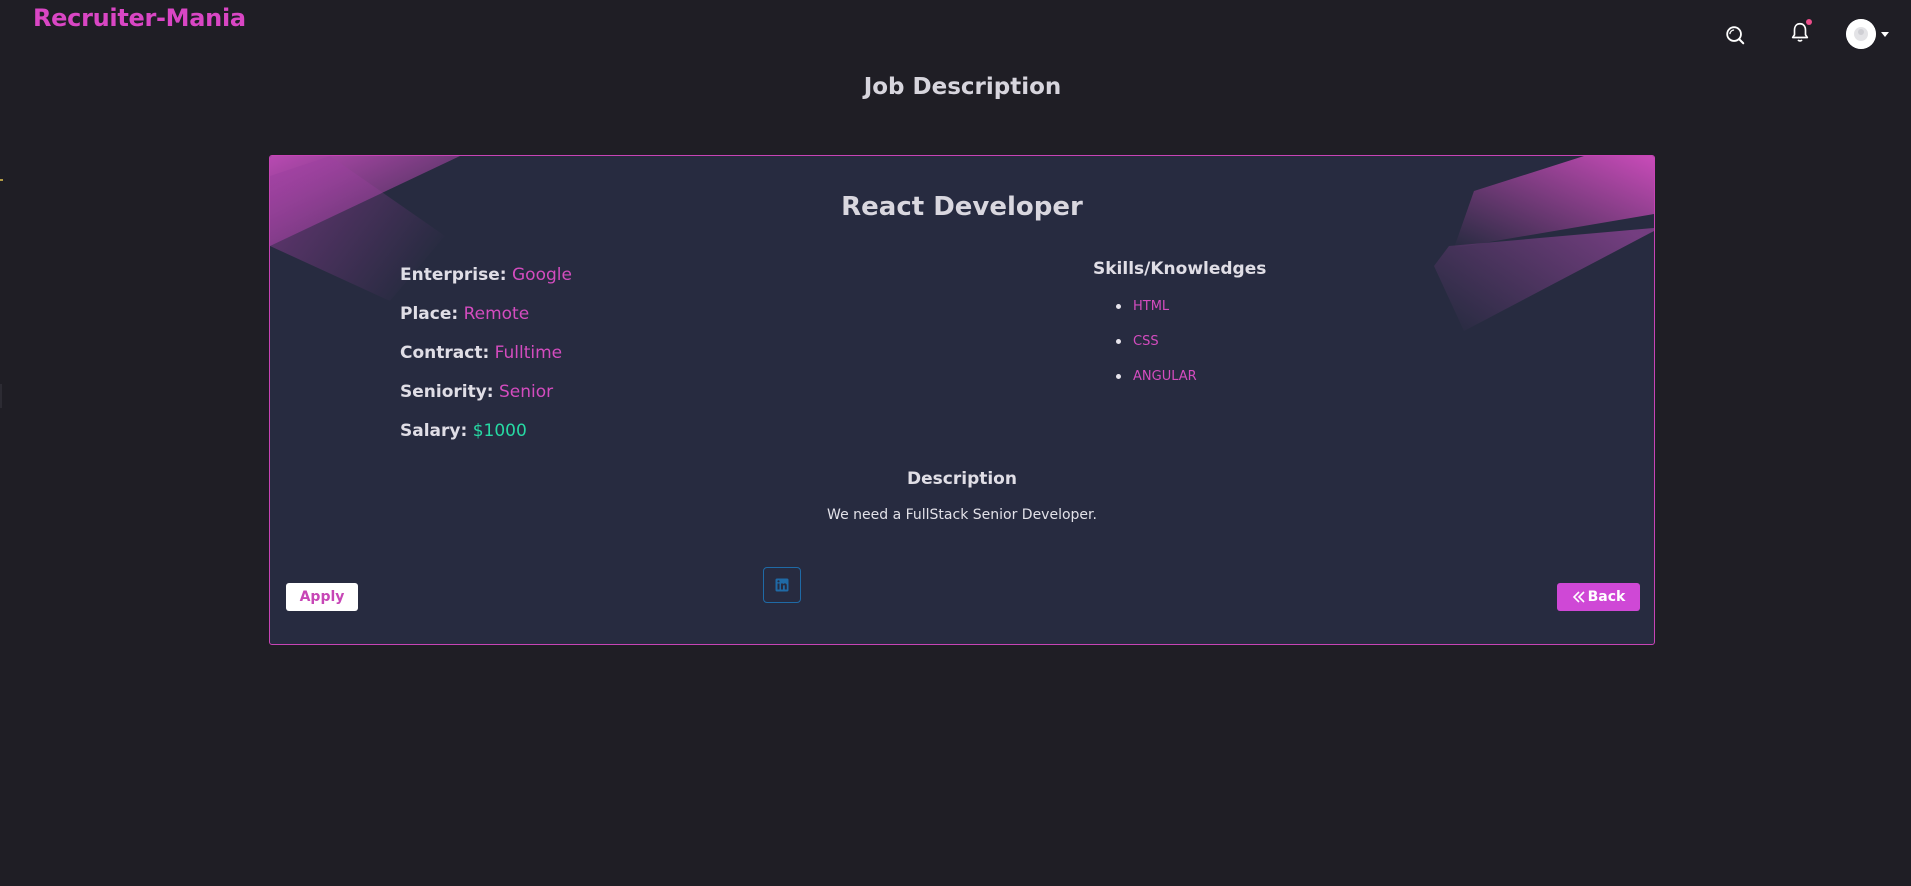 The height and width of the screenshot is (886, 1911). What do you see at coordinates (447, 392) in the screenshot?
I see `detail-label: Seniority:` at bounding box center [447, 392].